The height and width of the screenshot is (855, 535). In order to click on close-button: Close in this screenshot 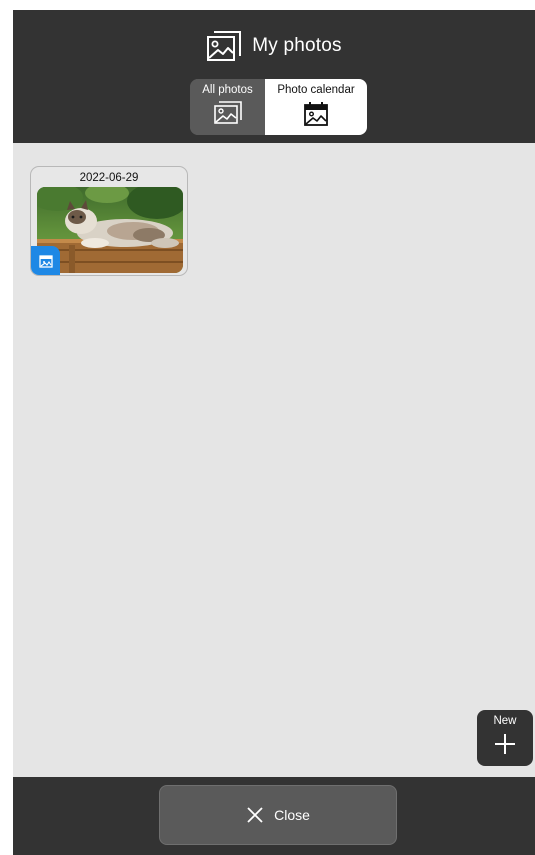, I will do `click(278, 815)`.